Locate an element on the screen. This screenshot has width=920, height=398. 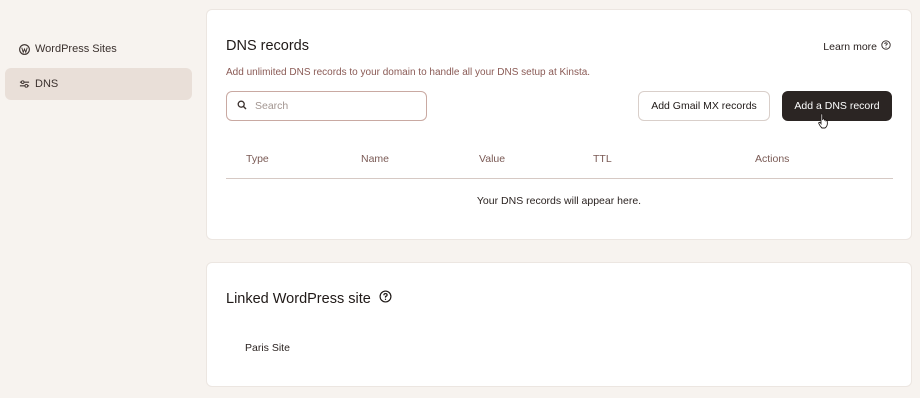
search-box is located at coordinates (326, 106).